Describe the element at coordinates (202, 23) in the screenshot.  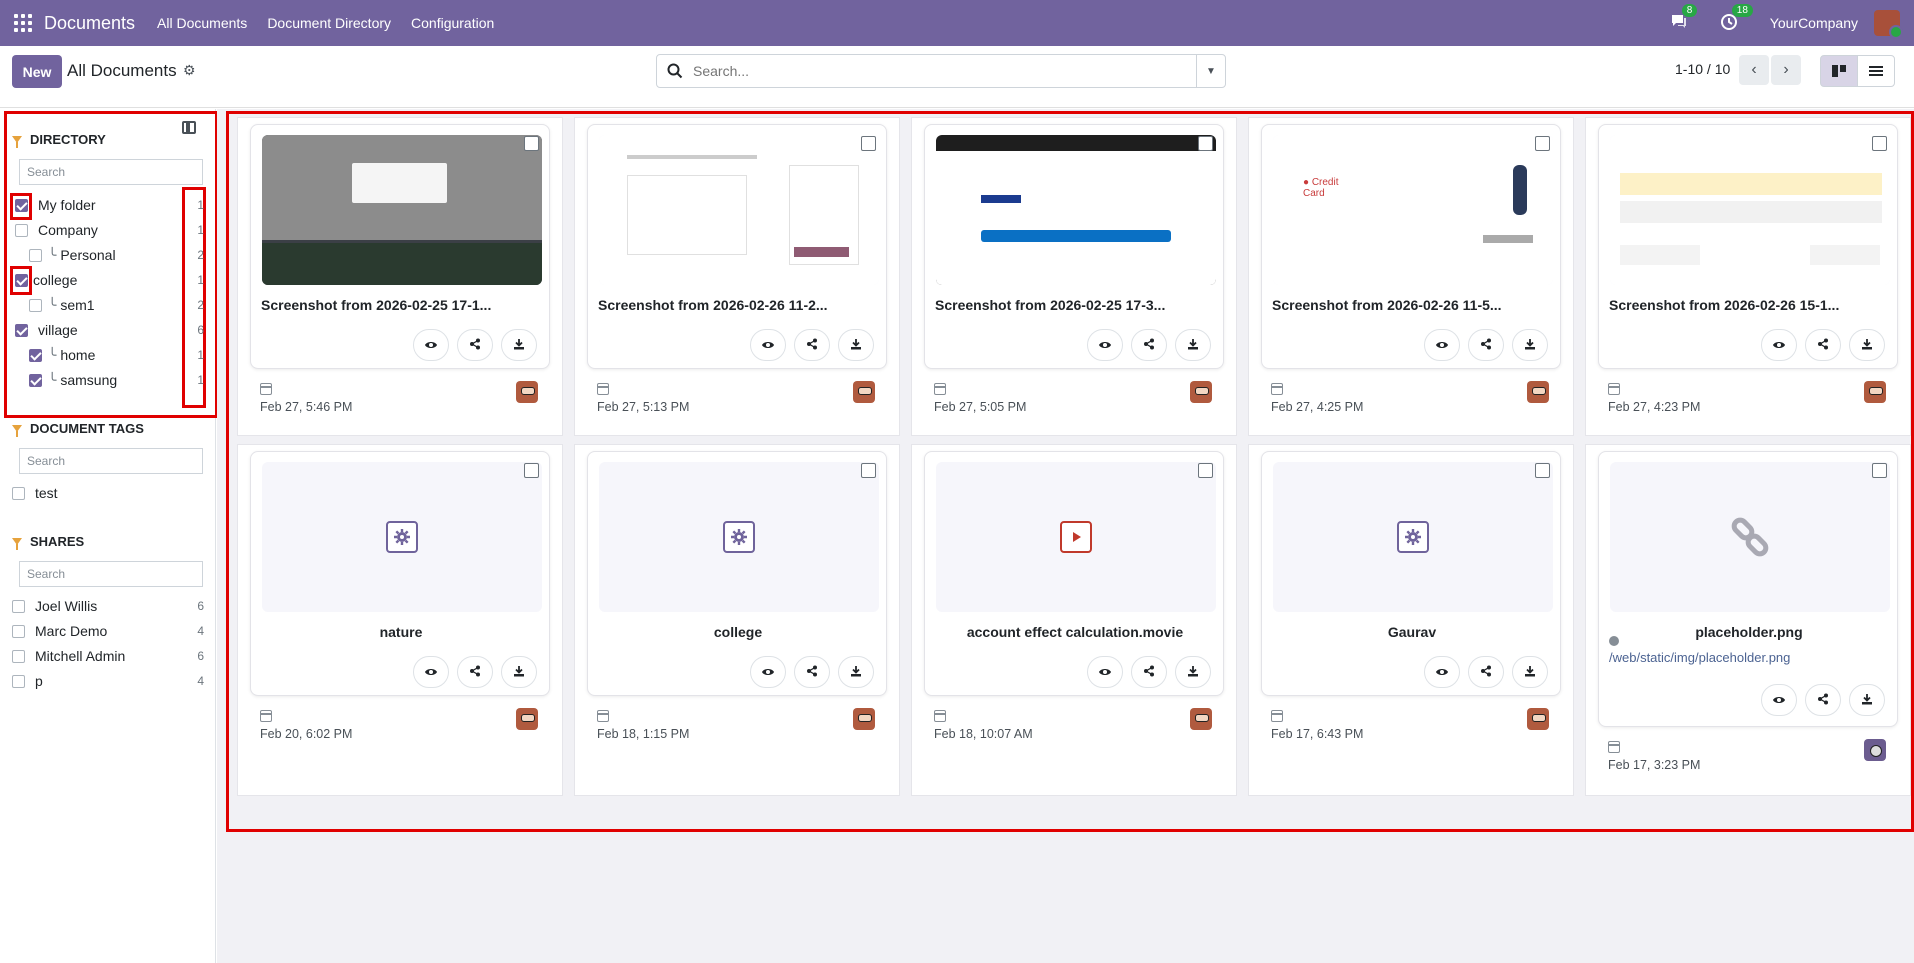
I see `menu-all-documents: All Documents` at that location.